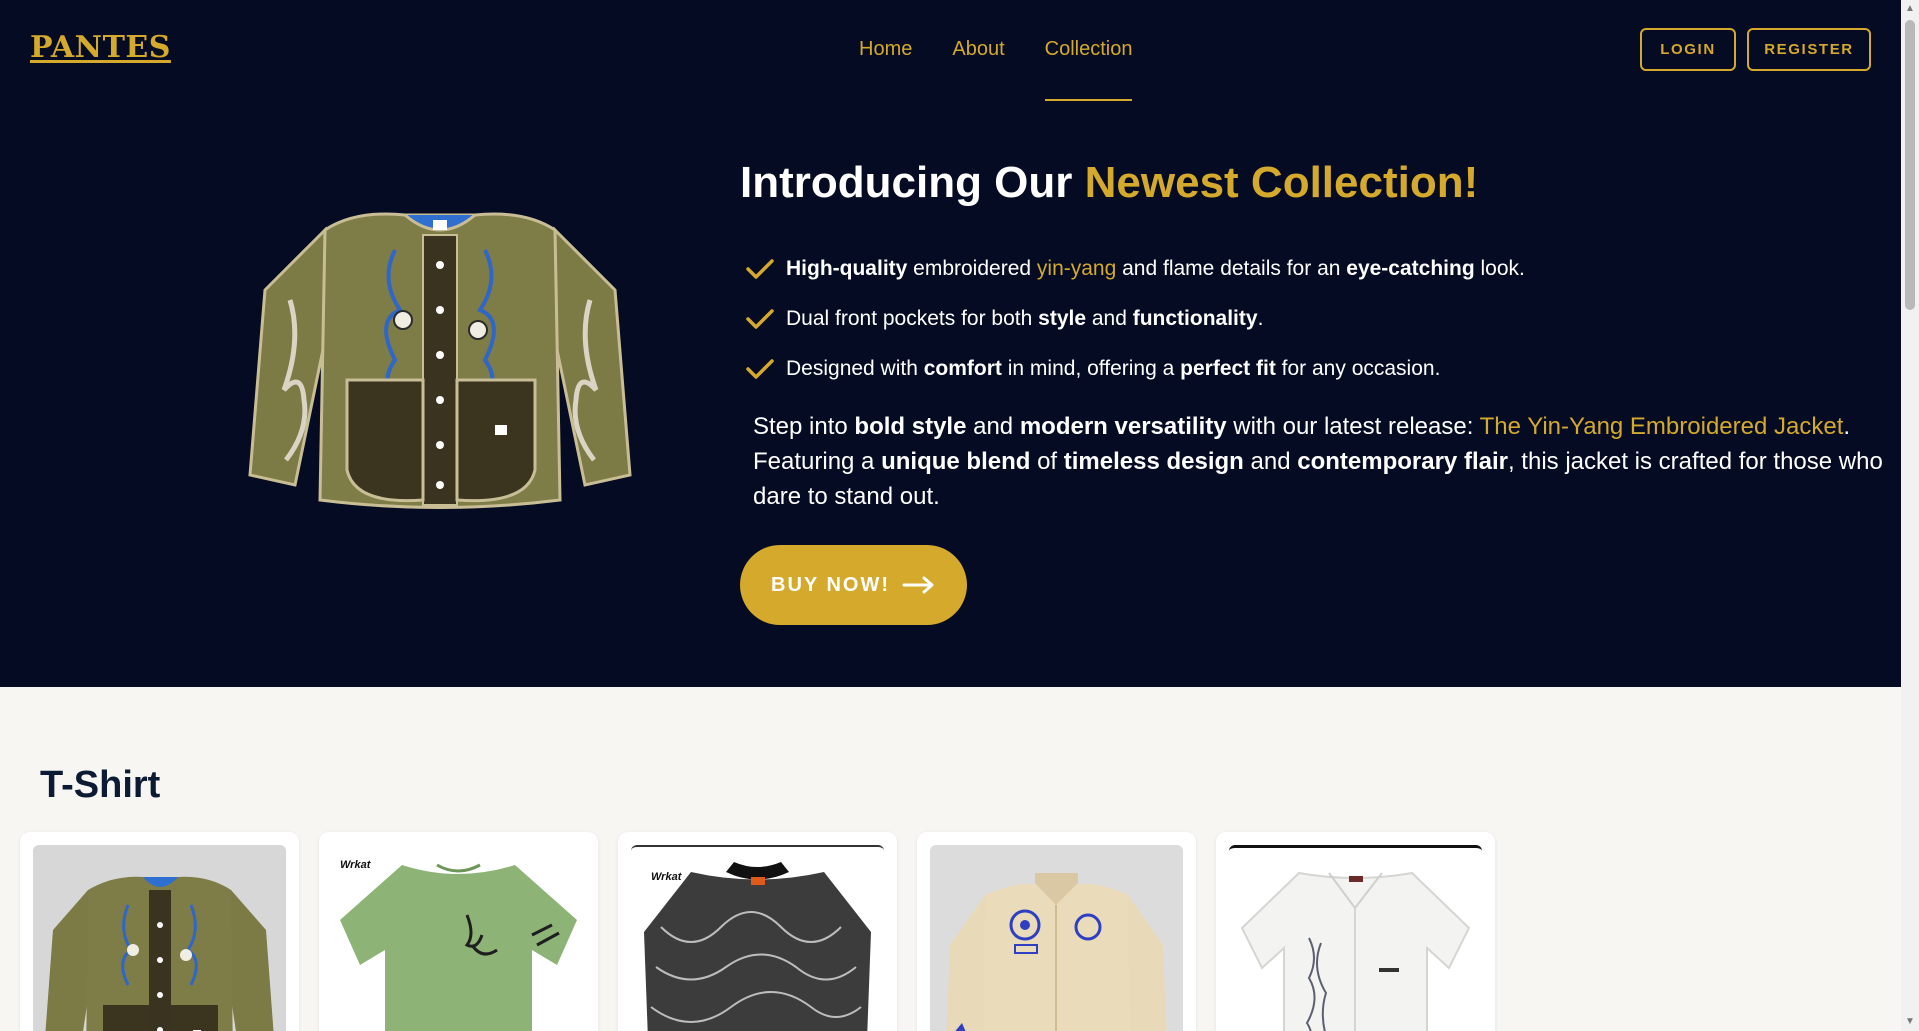  Describe the element at coordinates (100, 47) in the screenshot. I see `brand-logo: PANTES` at that location.